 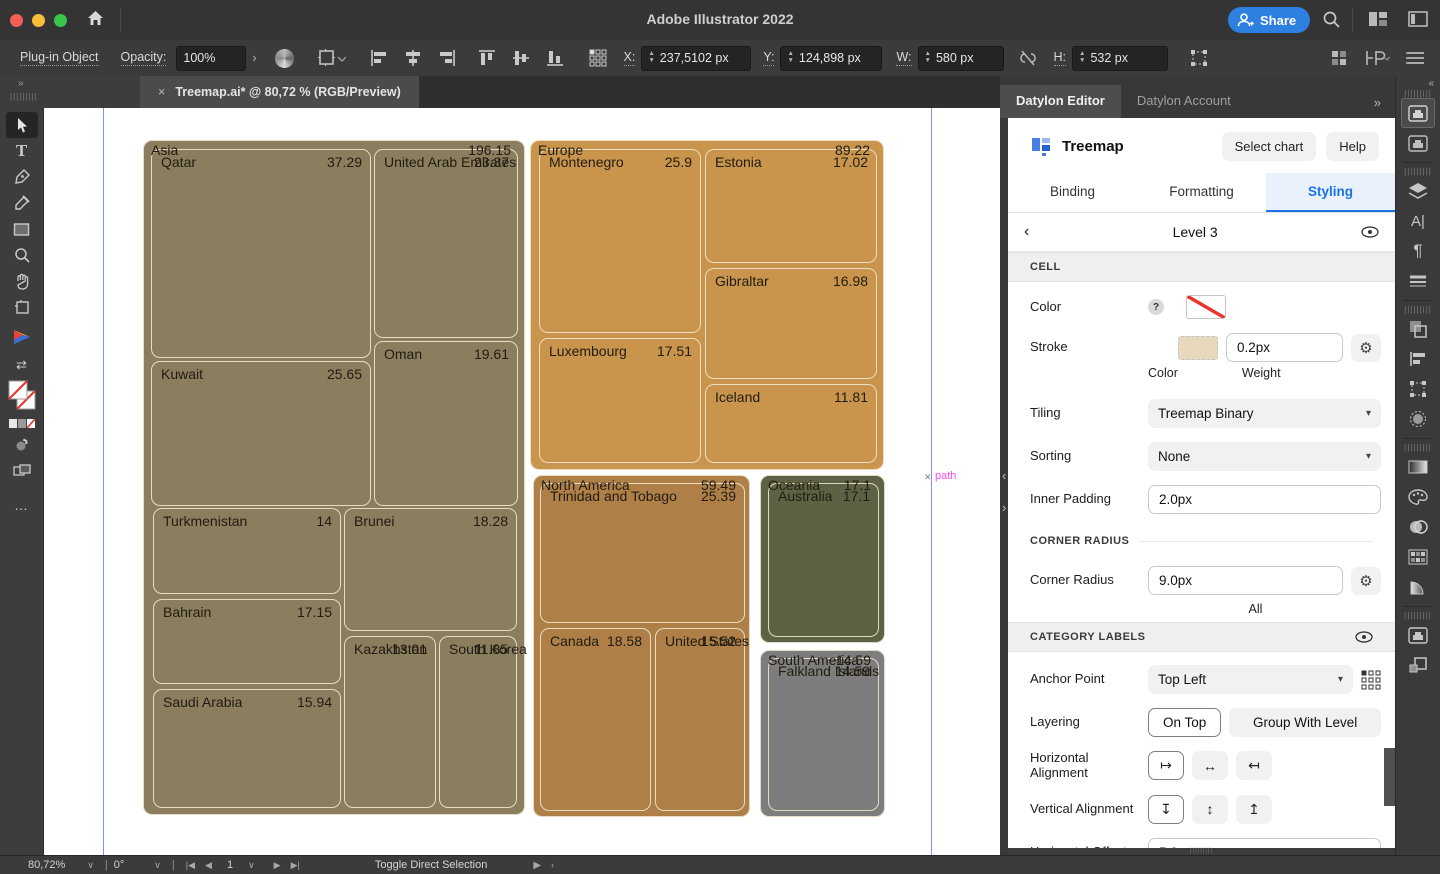 What do you see at coordinates (696, 58) in the screenshot?
I see `x-field: ▲ ▼ 237,5102 px` at bounding box center [696, 58].